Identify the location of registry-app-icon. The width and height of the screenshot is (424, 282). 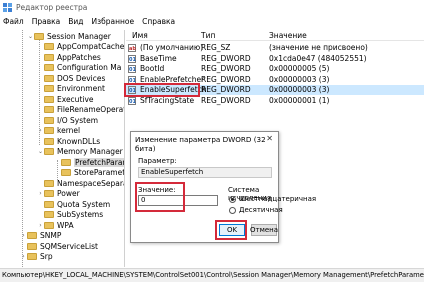
(7, 7).